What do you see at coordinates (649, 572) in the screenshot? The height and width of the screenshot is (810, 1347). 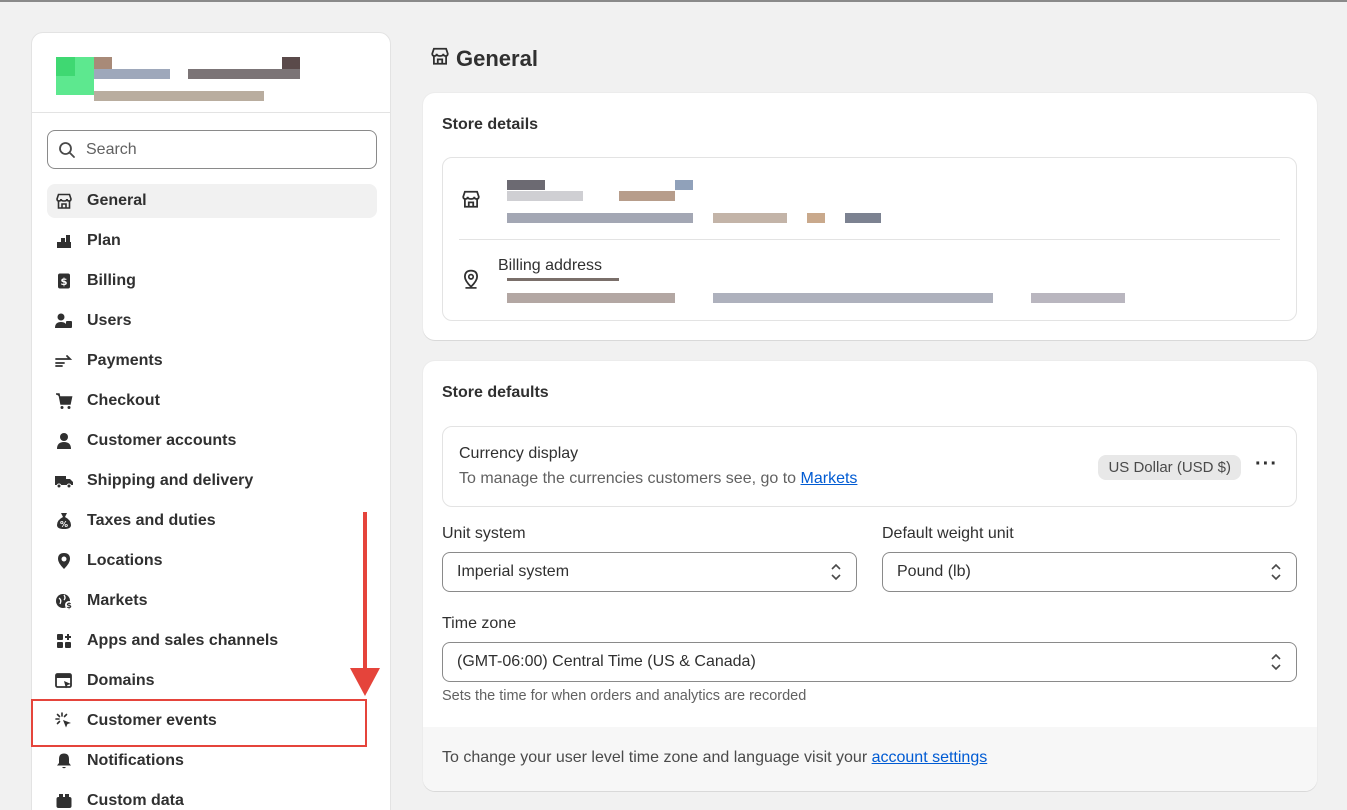 I see `unit-system-select: Imperial system` at bounding box center [649, 572].